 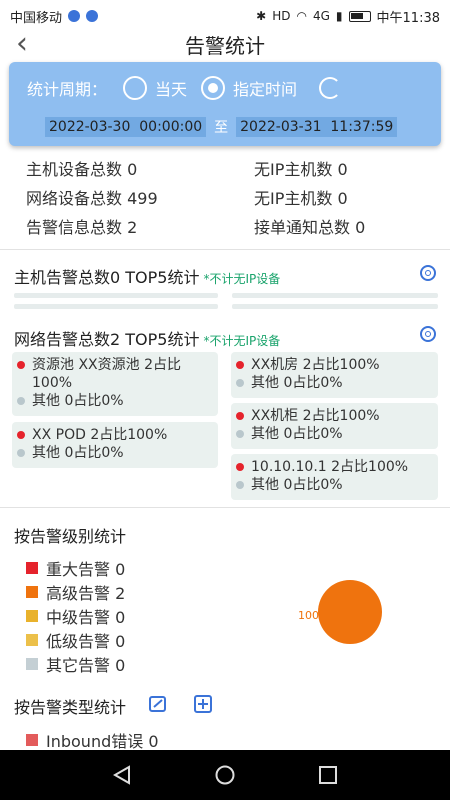 I want to click on range-separator: 至, so click(x=221, y=128).